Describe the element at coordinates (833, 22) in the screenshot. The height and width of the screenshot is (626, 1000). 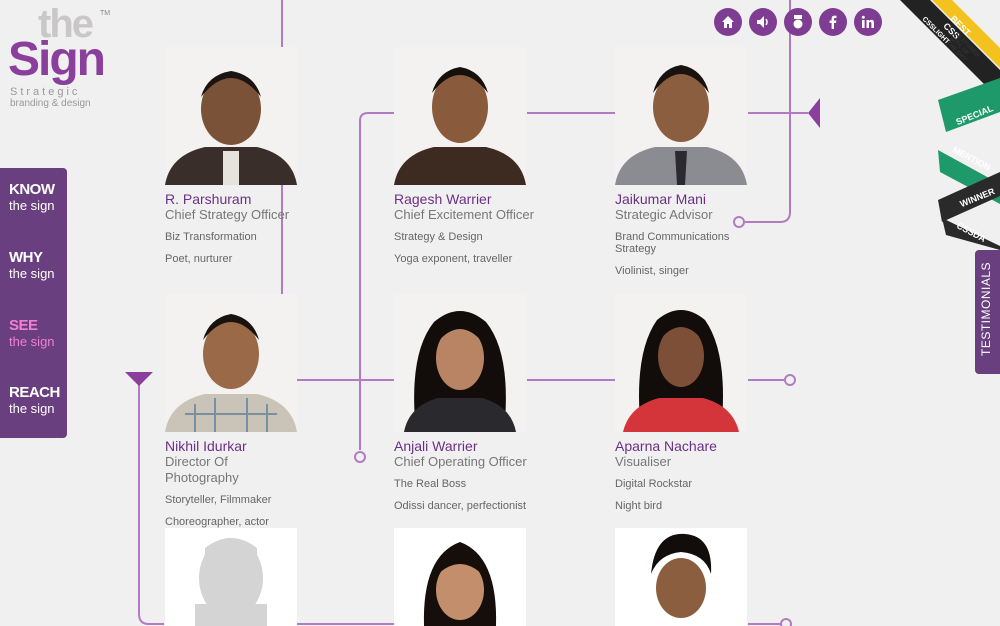
I see `facebook-icon` at that location.